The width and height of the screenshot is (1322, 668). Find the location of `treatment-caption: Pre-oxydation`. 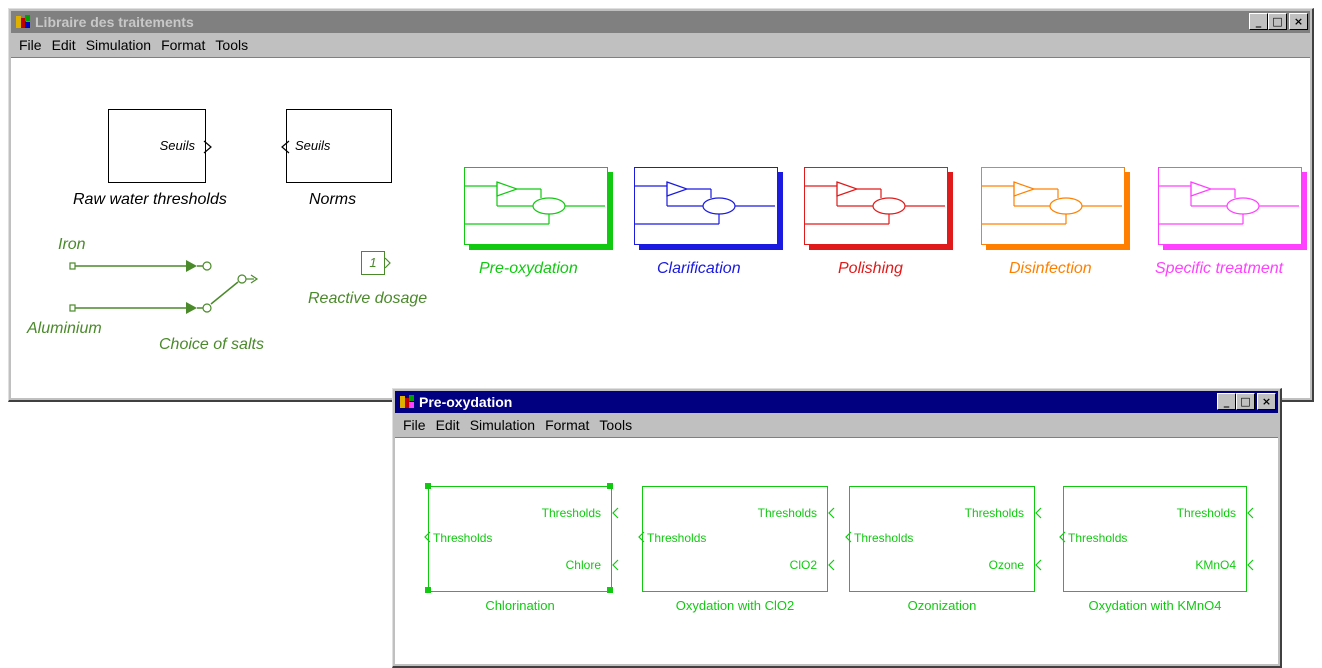

treatment-caption: Pre-oxydation is located at coordinates (528, 268).